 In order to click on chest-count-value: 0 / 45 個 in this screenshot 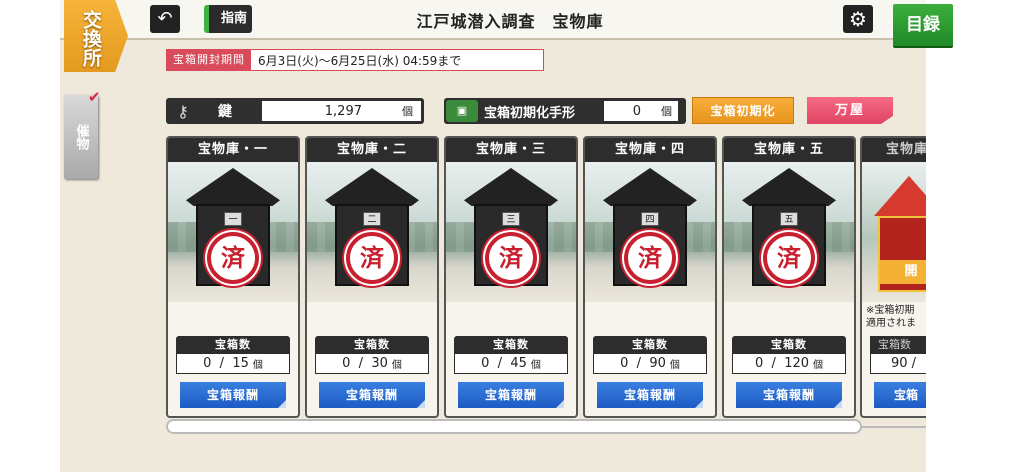, I will do `click(511, 363)`.